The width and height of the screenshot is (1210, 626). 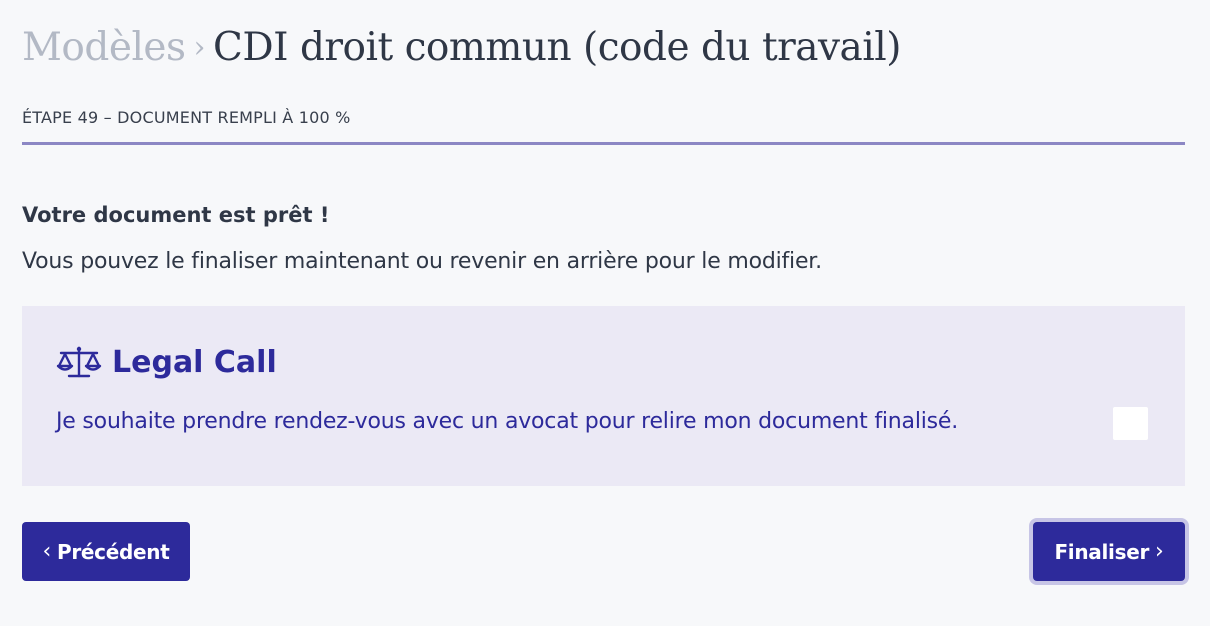 What do you see at coordinates (603, 143) in the screenshot?
I see `step-divider` at bounding box center [603, 143].